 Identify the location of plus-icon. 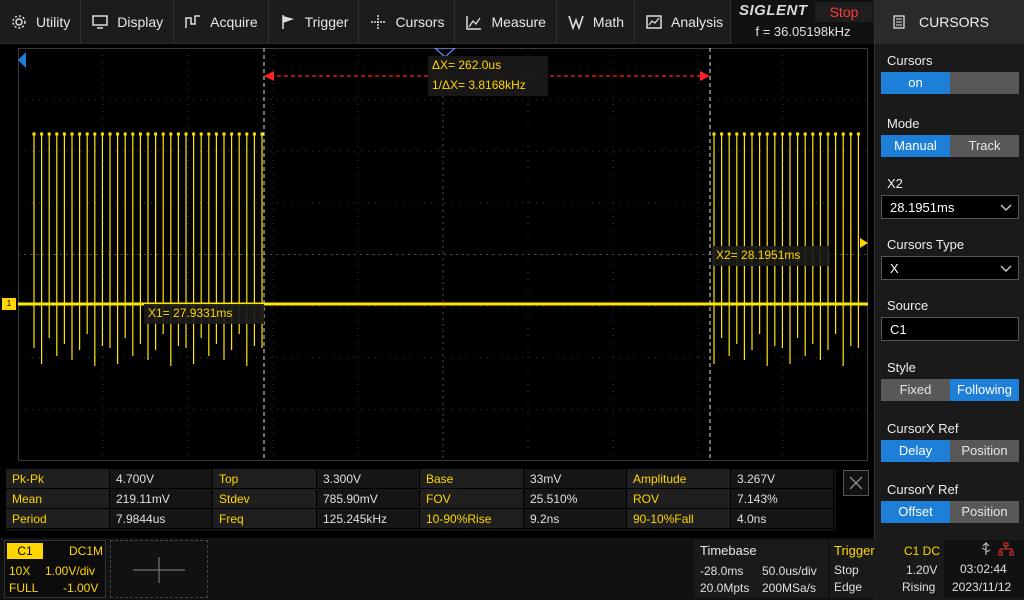
(159, 570).